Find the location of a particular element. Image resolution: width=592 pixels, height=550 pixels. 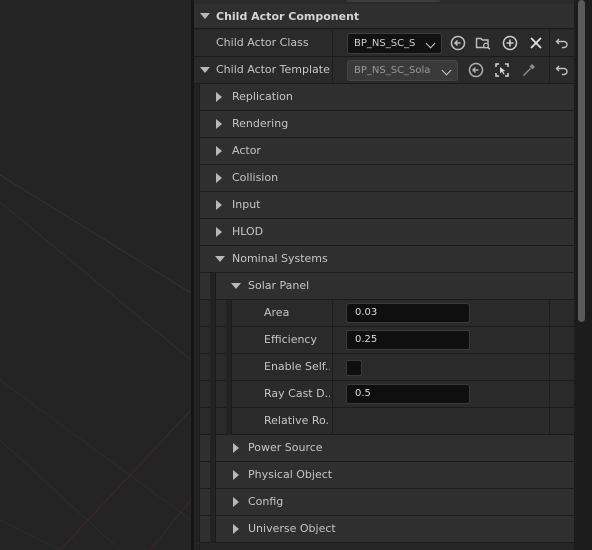

combo-value: BP_NS_SC_Sola is located at coordinates (392, 70).